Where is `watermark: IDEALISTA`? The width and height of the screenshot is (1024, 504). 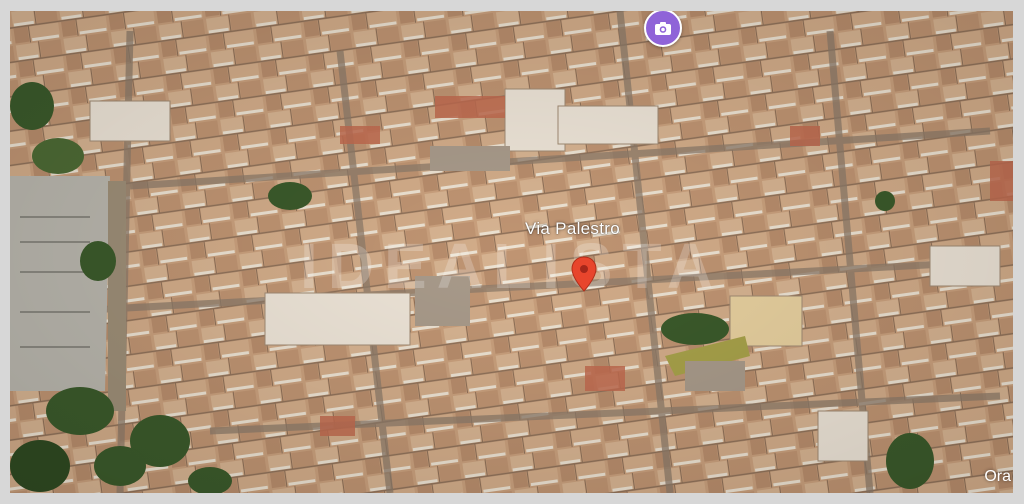 watermark: IDEALISTA is located at coordinates (512, 266).